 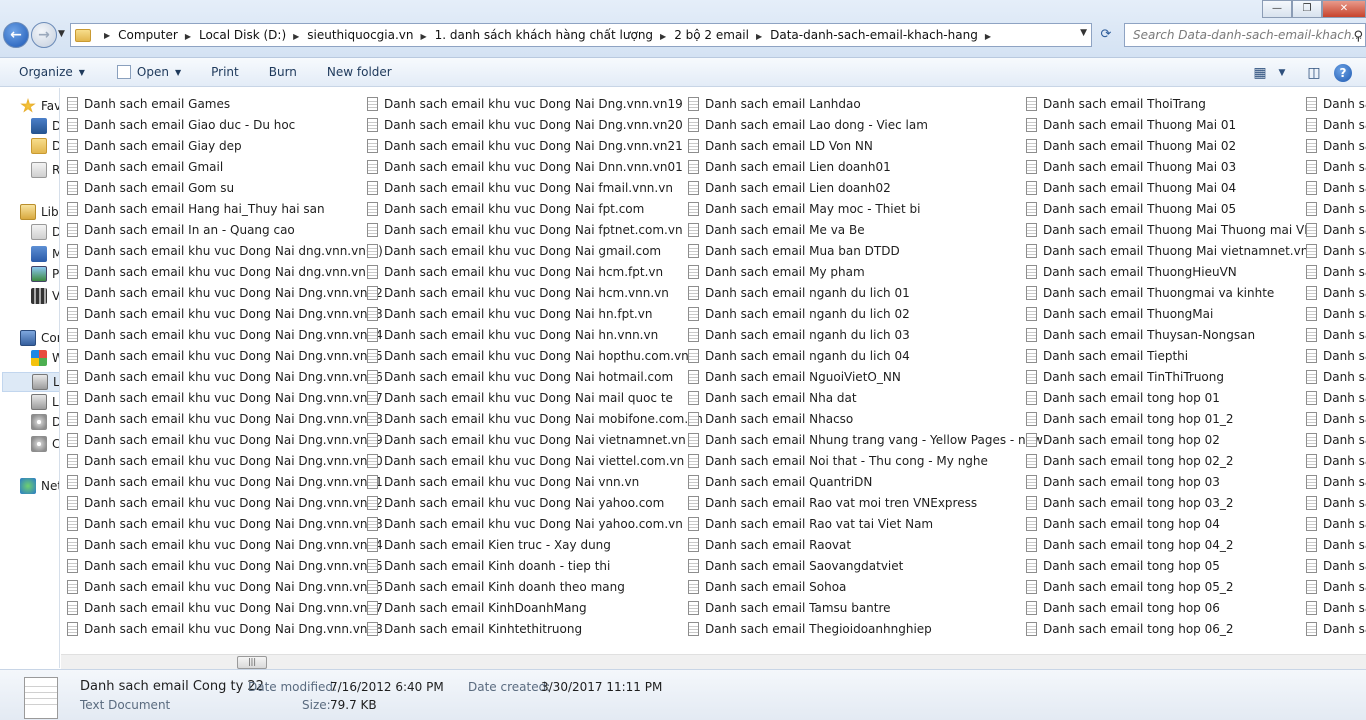 What do you see at coordinates (1116, 103) in the screenshot?
I see `file-item: Danh sach email ThoiTrang` at bounding box center [1116, 103].